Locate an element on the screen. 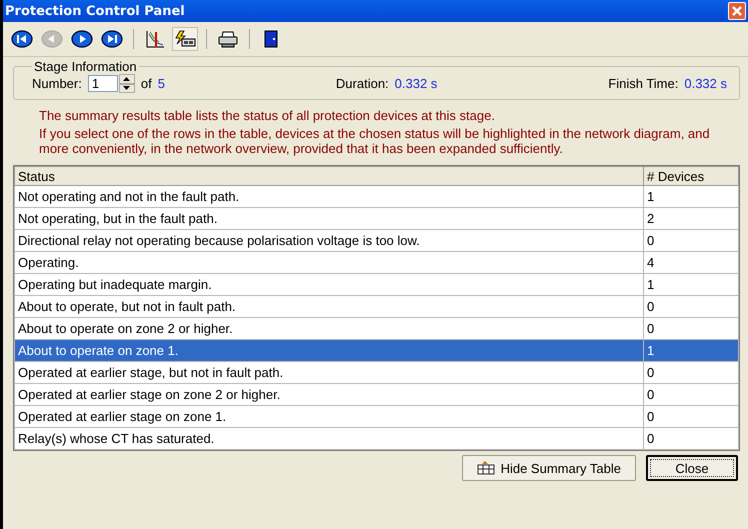 The width and height of the screenshot is (748, 529). close-button: Close is located at coordinates (692, 468).